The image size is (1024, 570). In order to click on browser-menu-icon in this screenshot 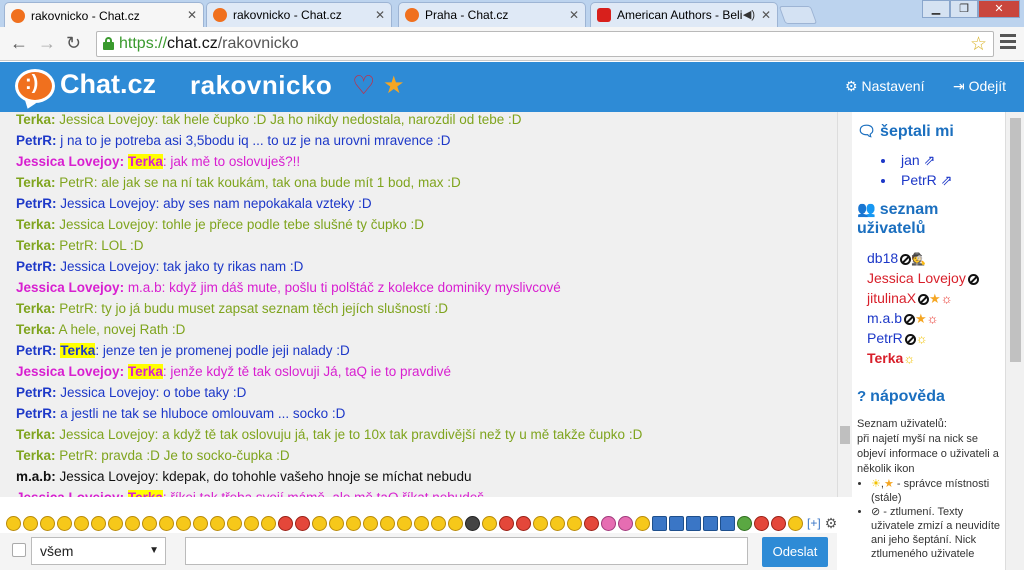, I will do `click(1008, 43)`.